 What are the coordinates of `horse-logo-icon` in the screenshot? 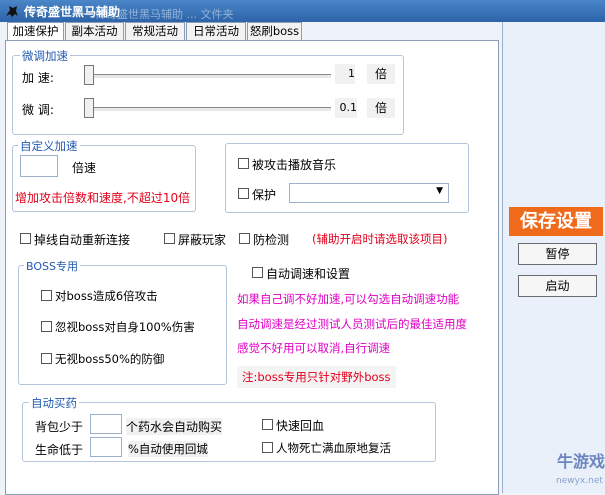 It's located at (12, 11).